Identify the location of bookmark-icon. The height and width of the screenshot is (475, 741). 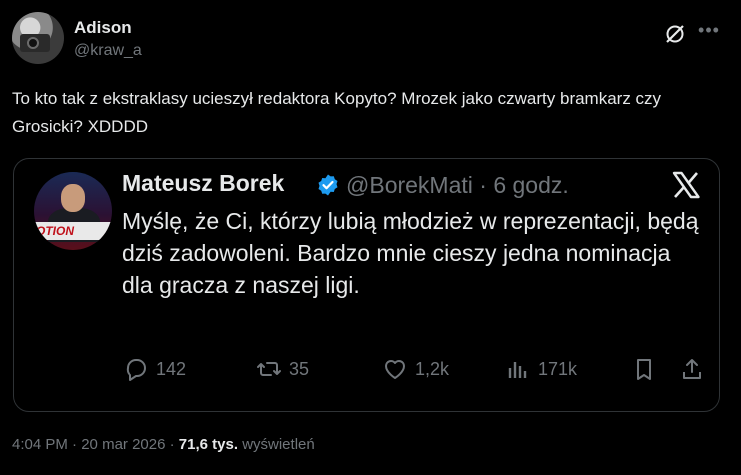
(644, 369).